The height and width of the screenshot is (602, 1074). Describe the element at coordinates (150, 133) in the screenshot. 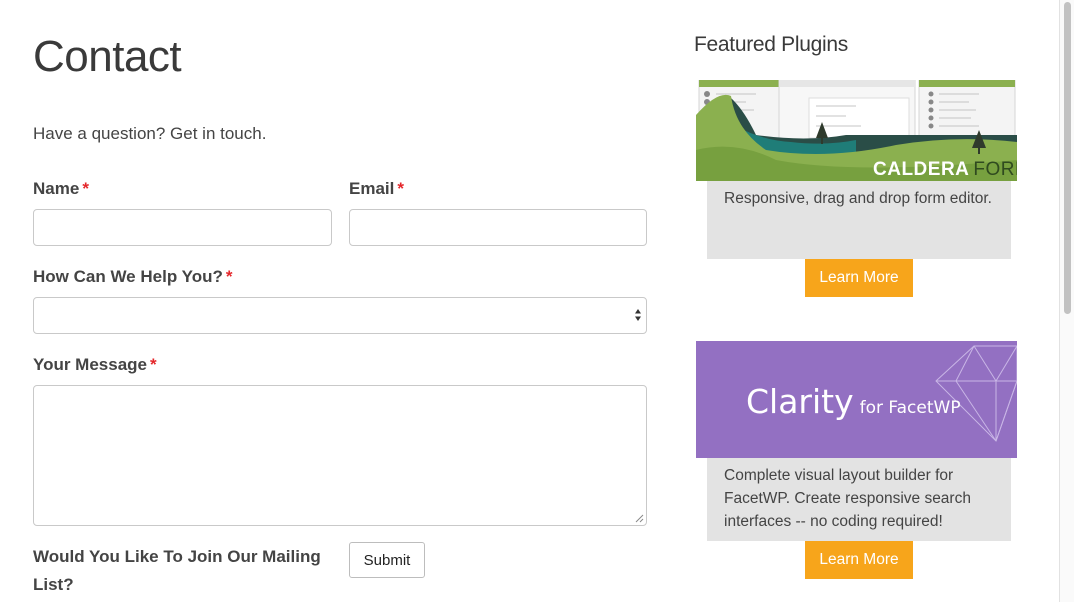

I see `intro-text: Have a question? Get in touch.` at that location.